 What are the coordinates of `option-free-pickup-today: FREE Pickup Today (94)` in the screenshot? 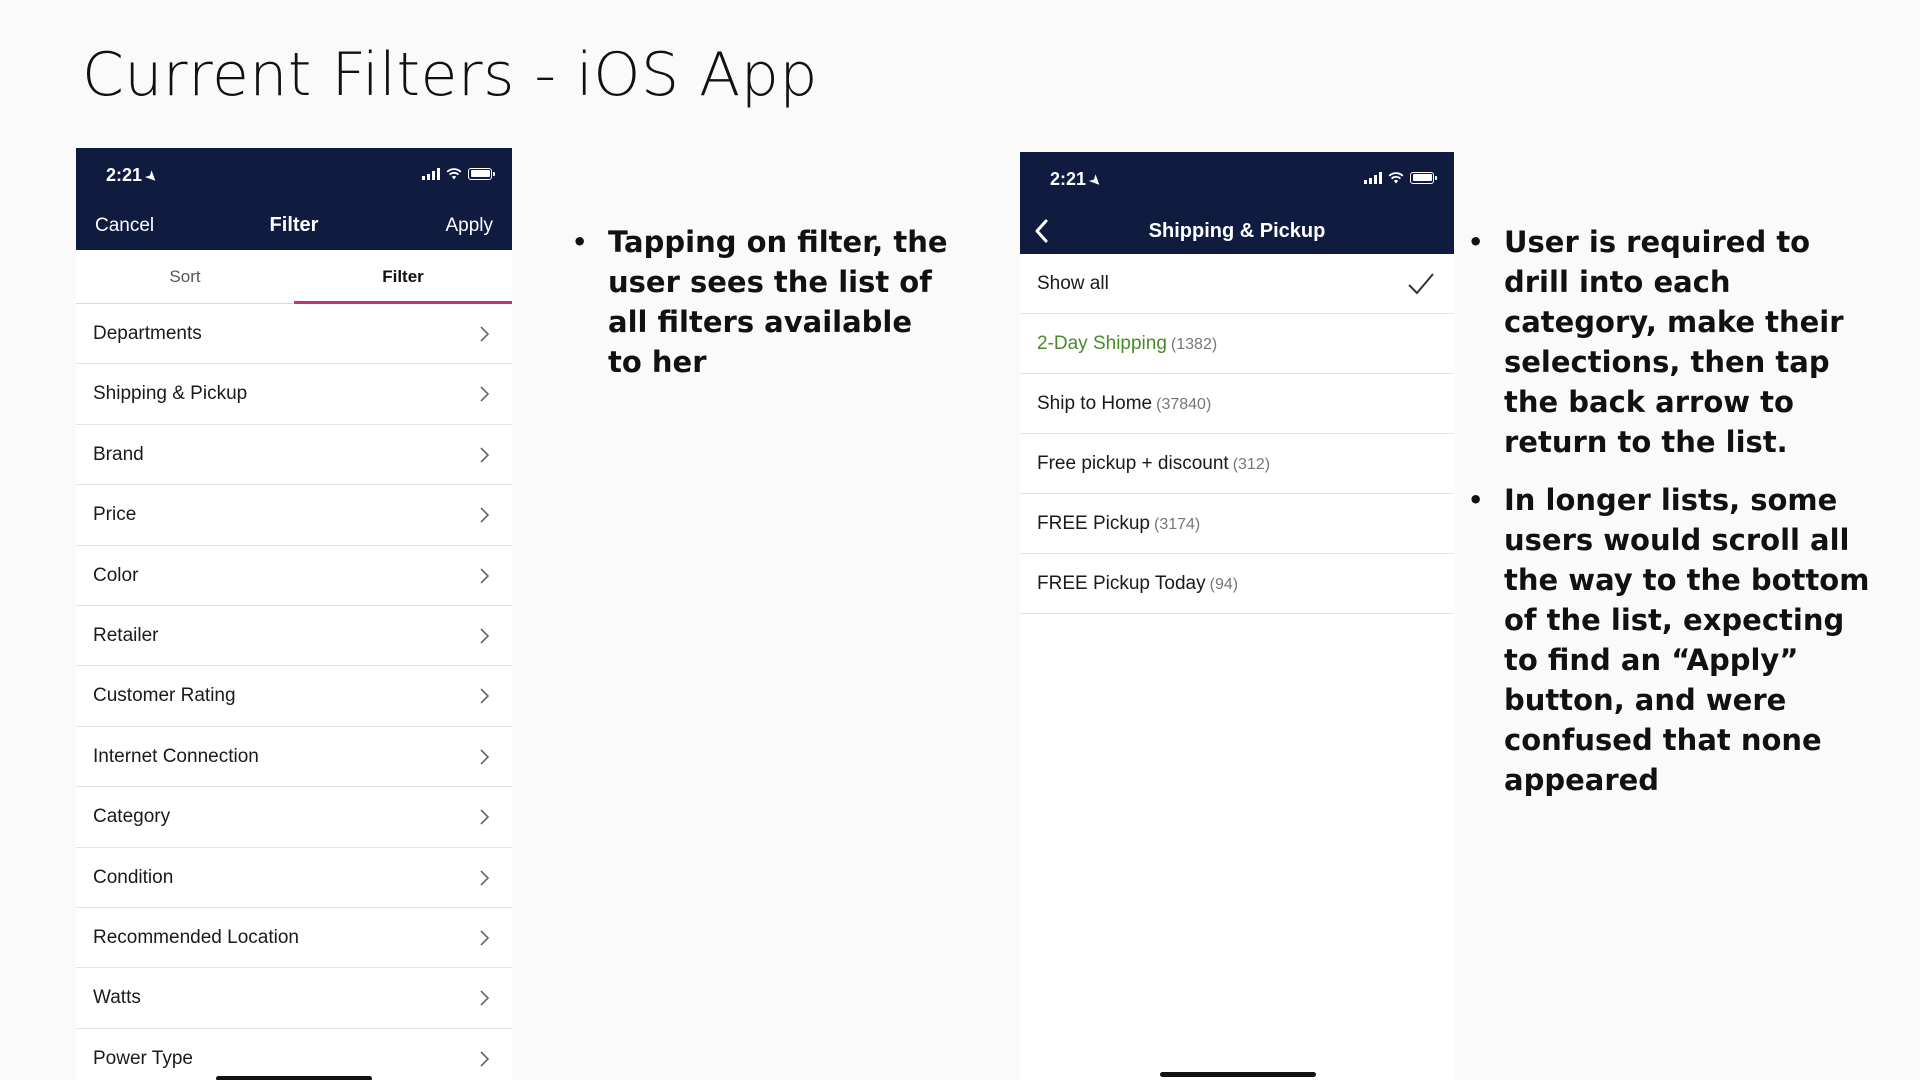 It's located at (1237, 584).